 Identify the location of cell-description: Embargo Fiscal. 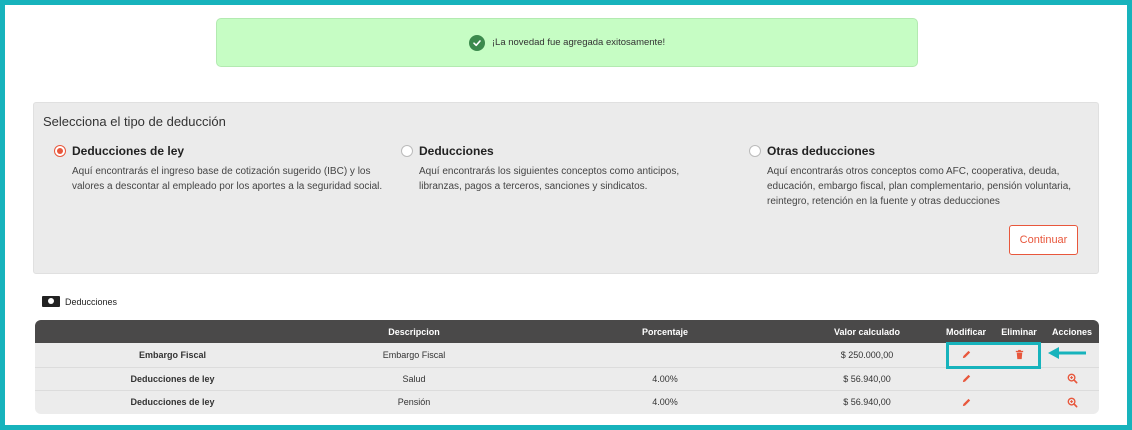
(414, 354).